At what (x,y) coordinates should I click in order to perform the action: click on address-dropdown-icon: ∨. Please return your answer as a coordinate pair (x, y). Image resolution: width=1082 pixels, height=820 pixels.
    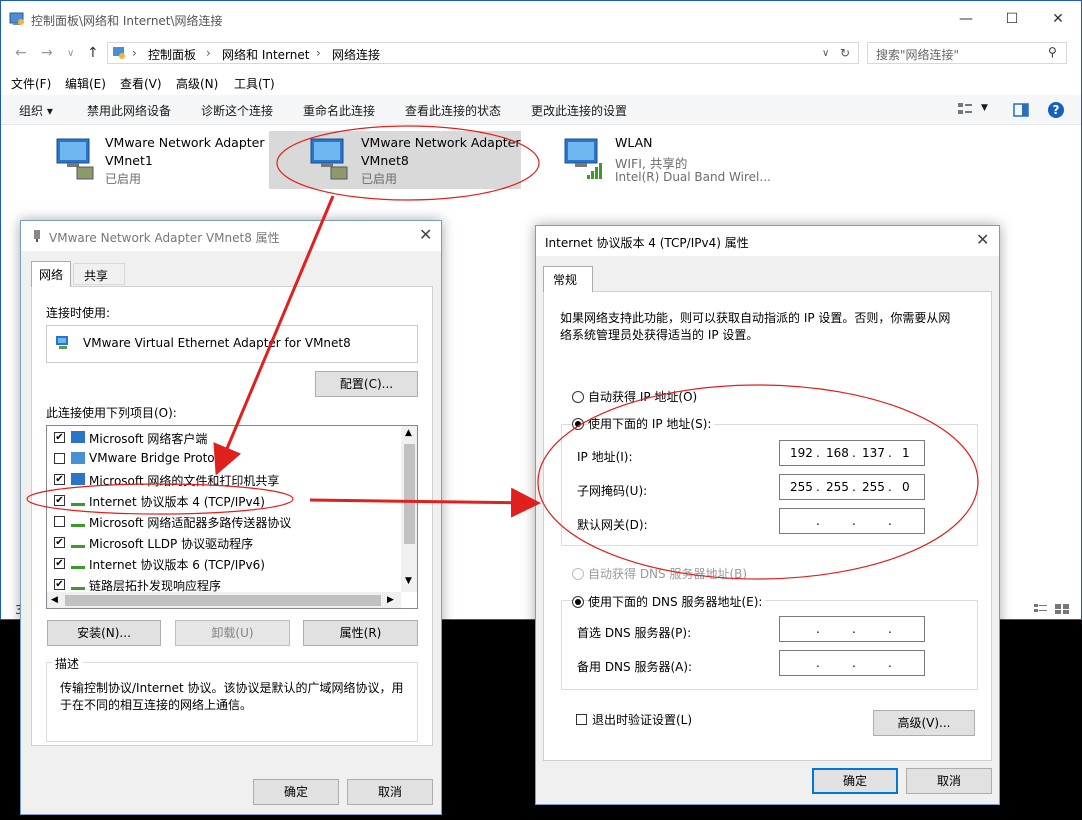
    Looking at the image, I should click on (825, 53).